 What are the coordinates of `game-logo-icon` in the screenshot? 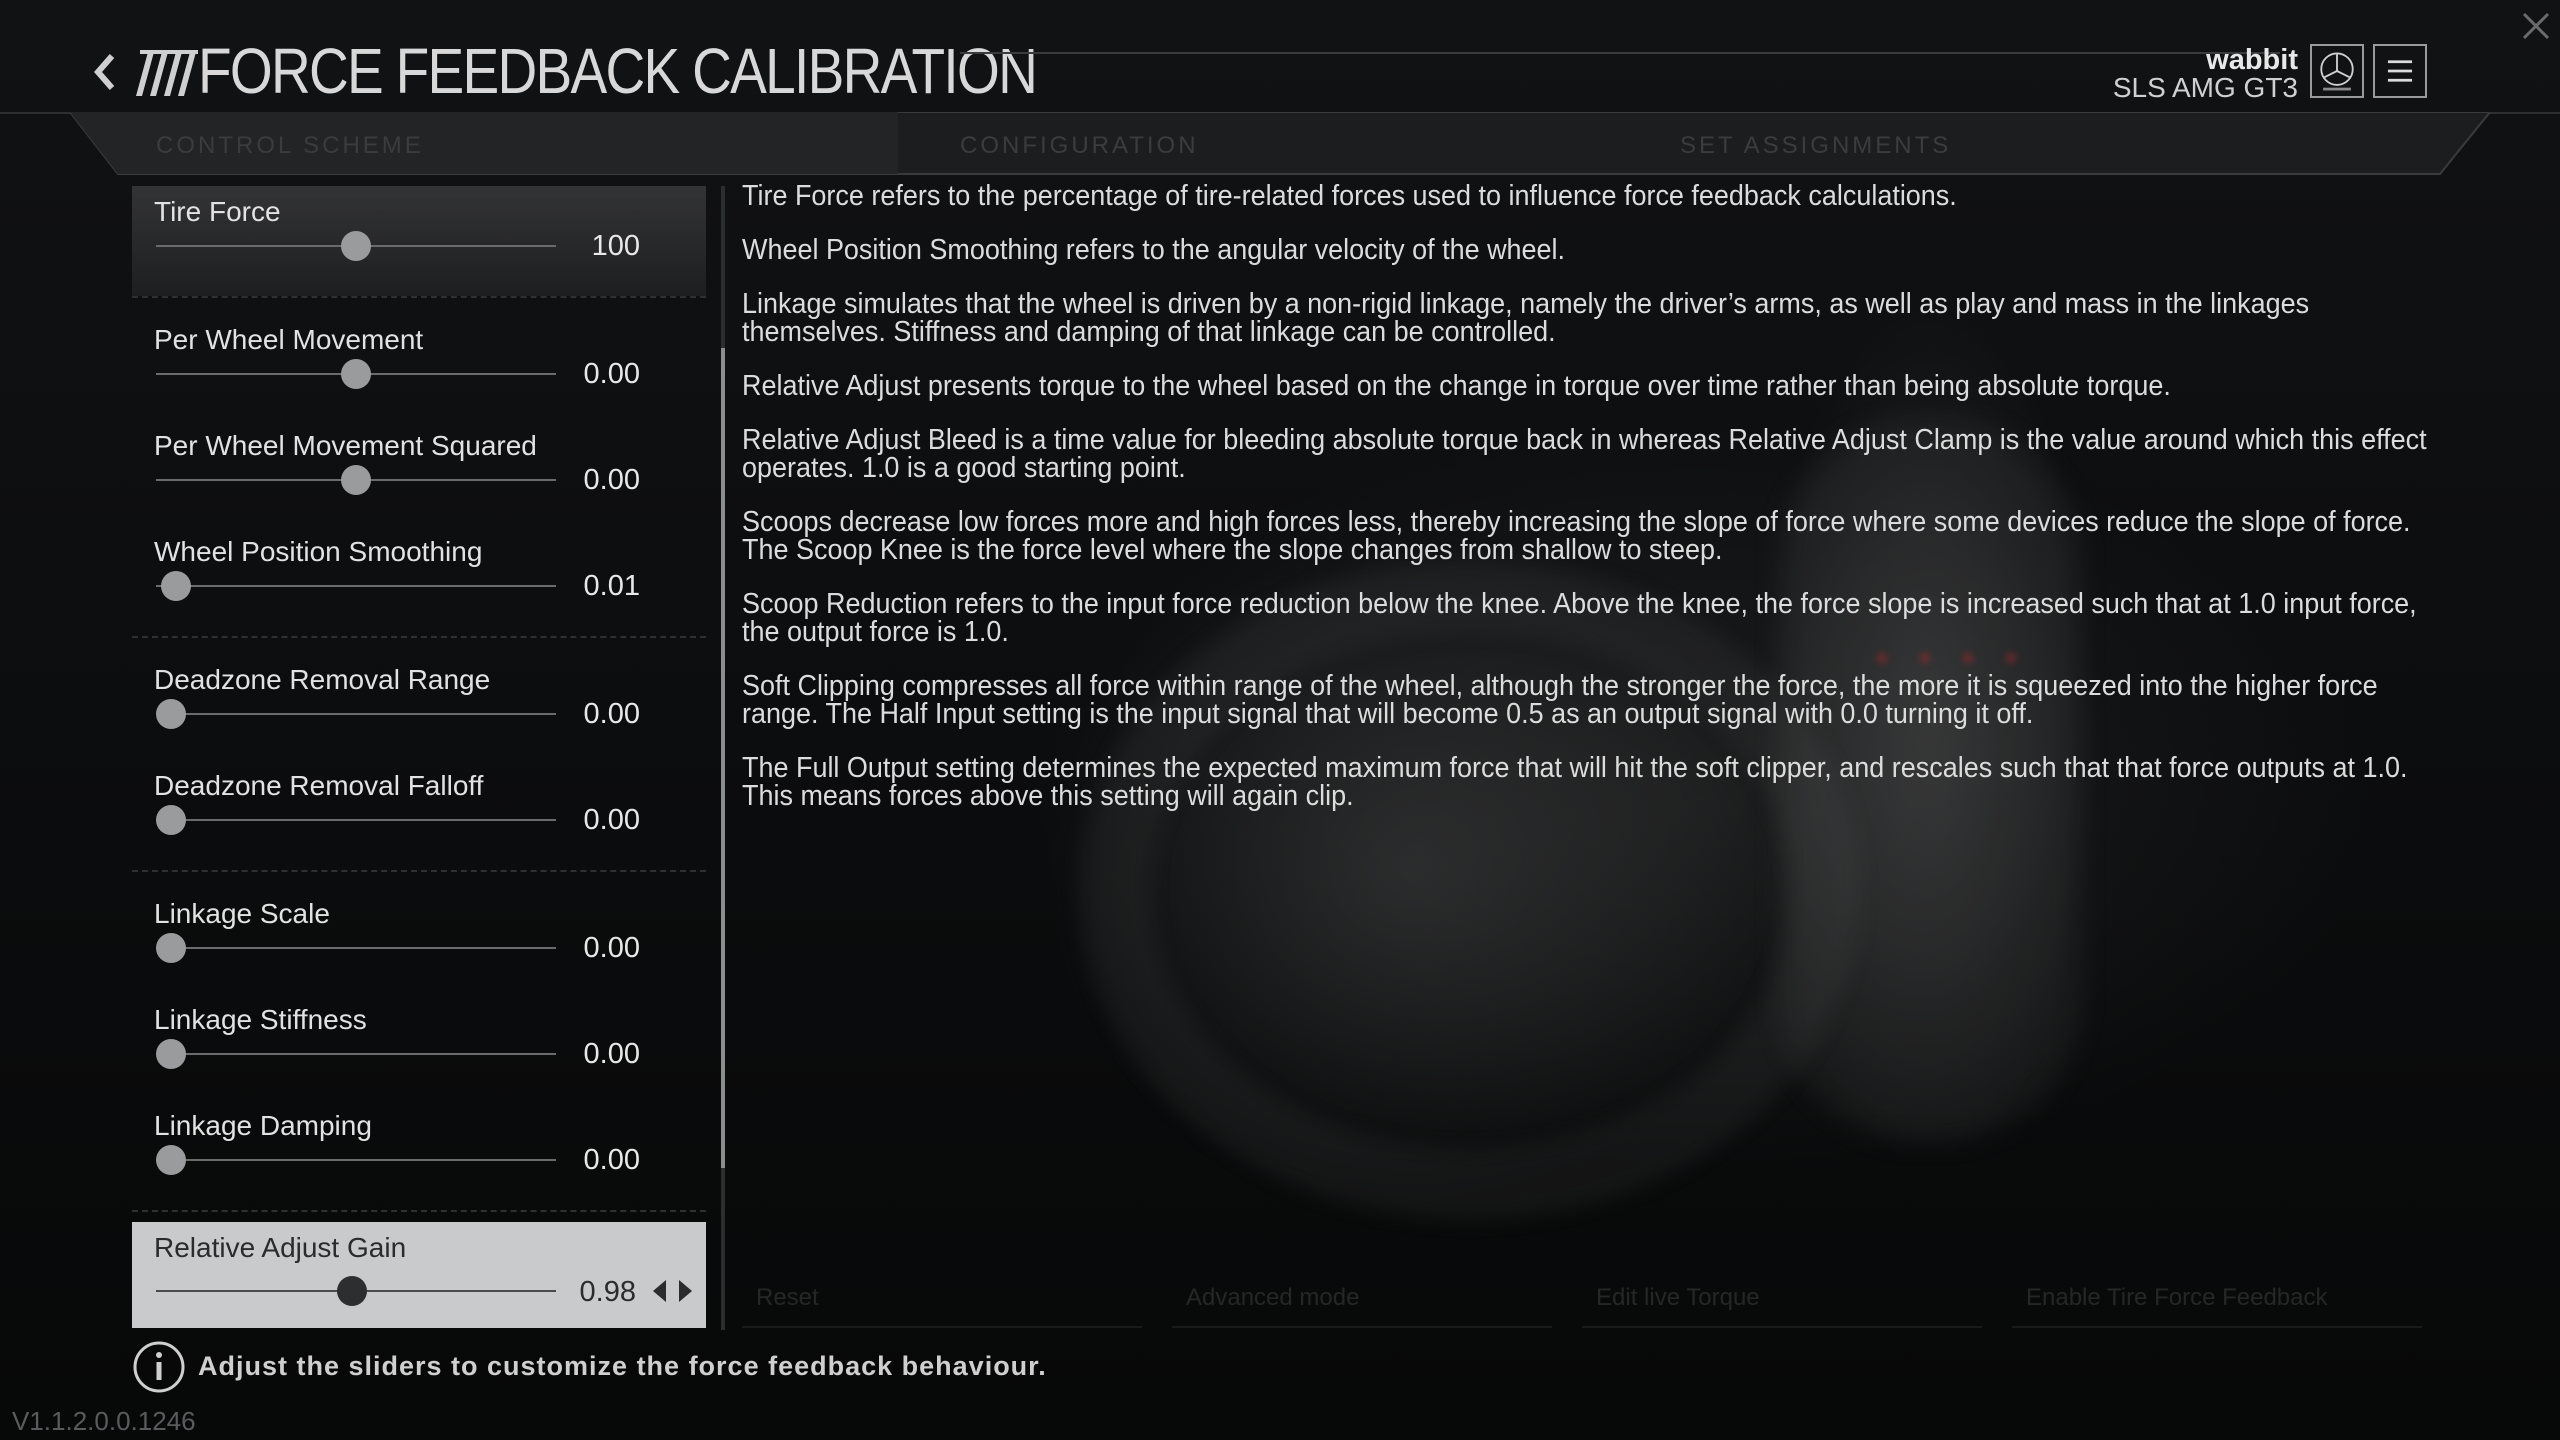 It's located at (167, 73).